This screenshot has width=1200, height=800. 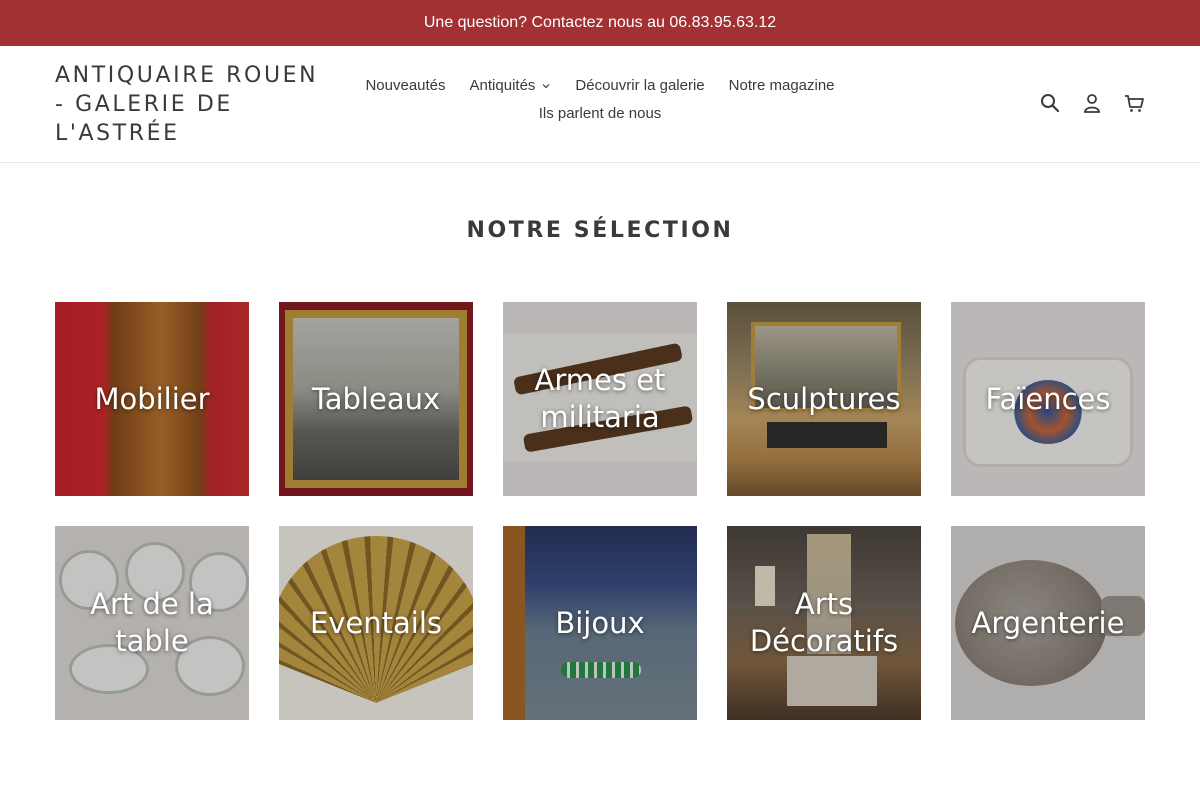 I want to click on tile-label: Argenterie, so click(x=1048, y=622).